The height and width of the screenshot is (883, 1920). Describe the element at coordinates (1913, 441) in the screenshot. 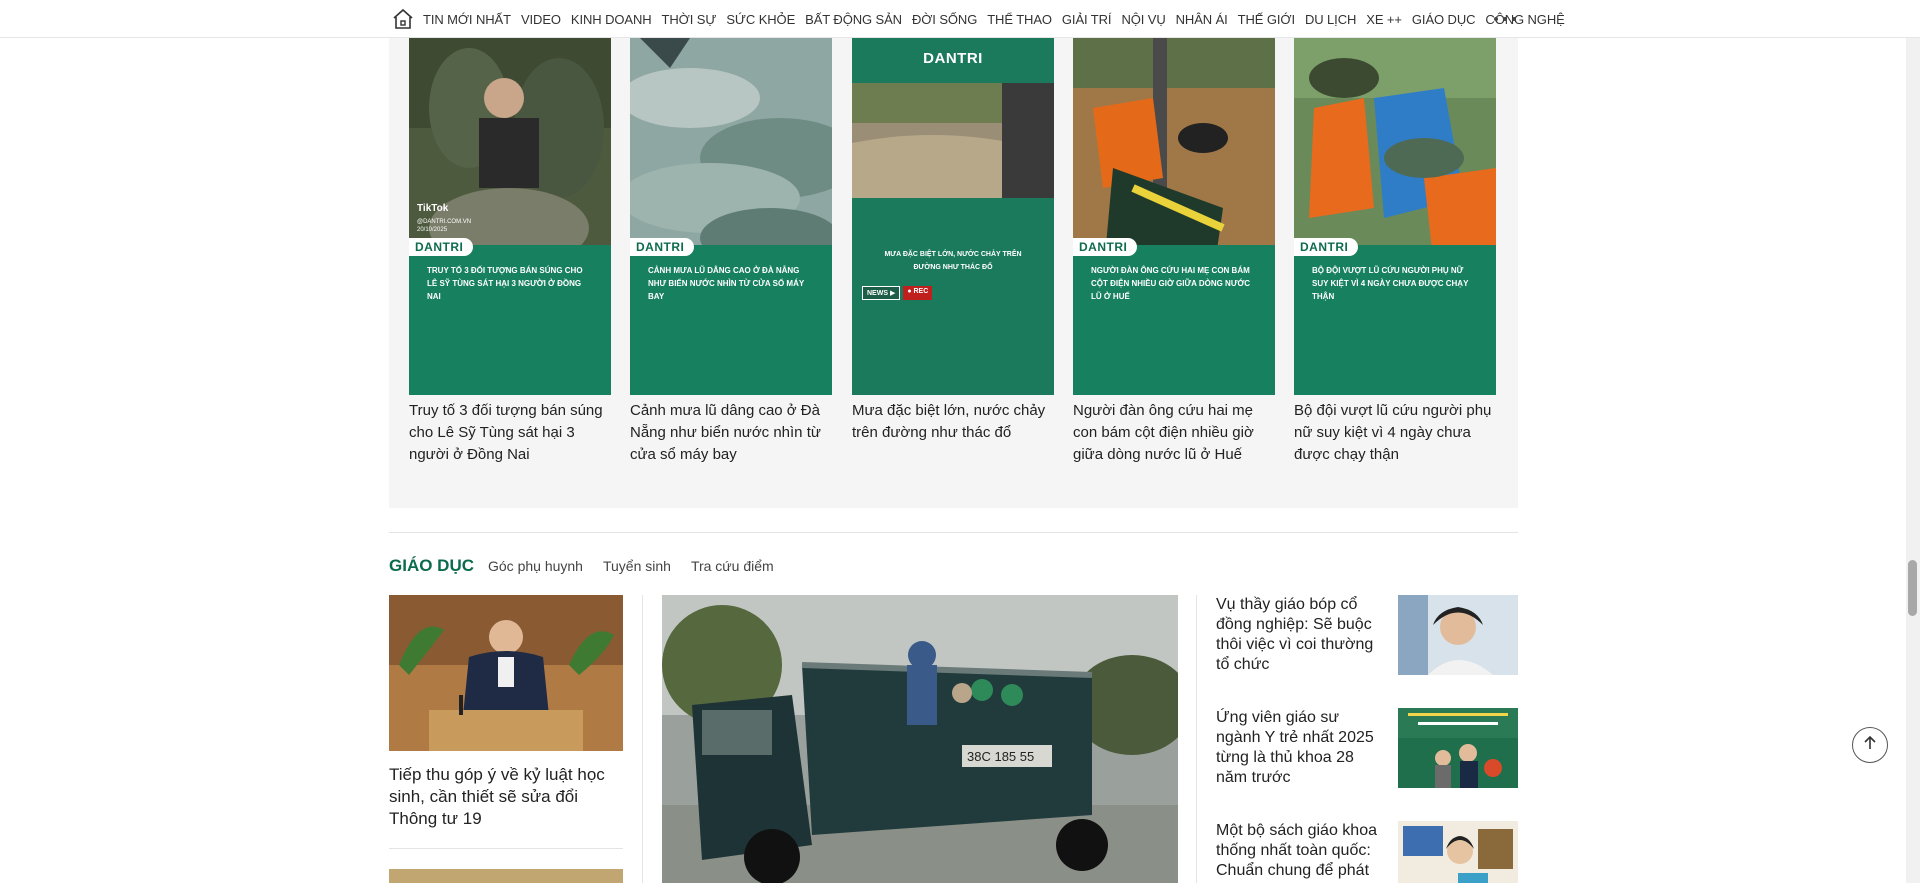

I see `scrollbar-track` at that location.